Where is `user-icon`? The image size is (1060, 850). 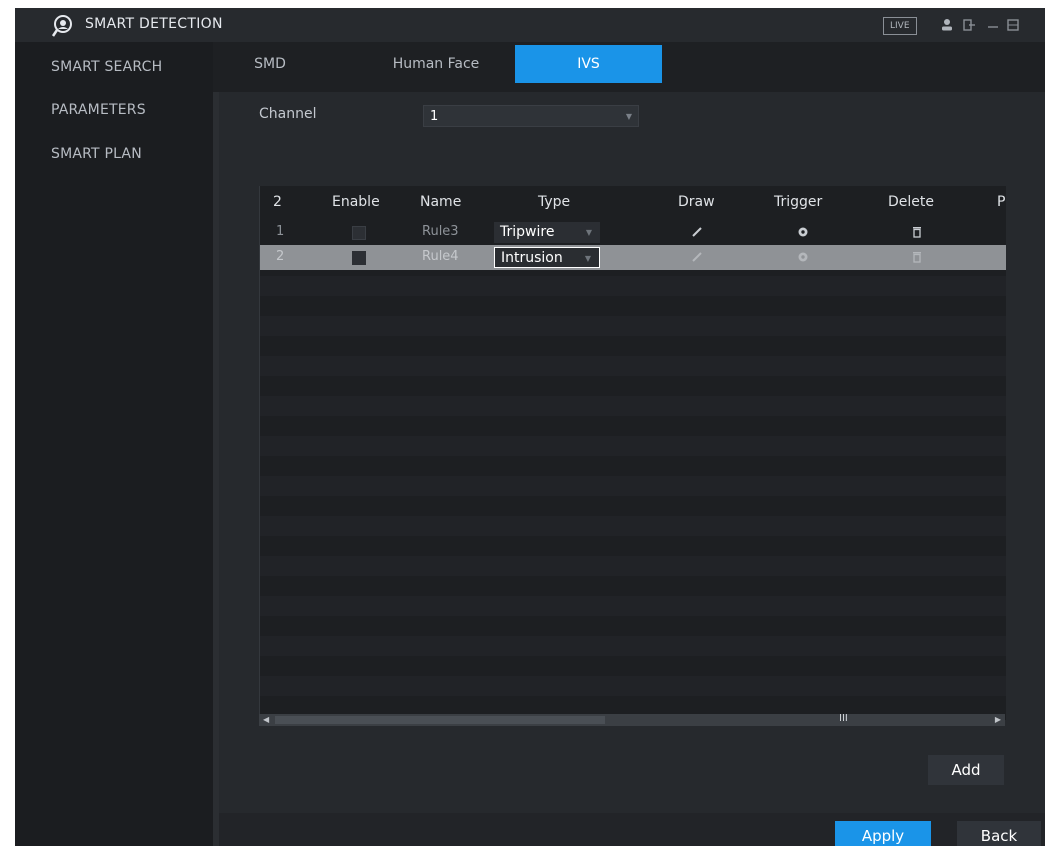 user-icon is located at coordinates (947, 25).